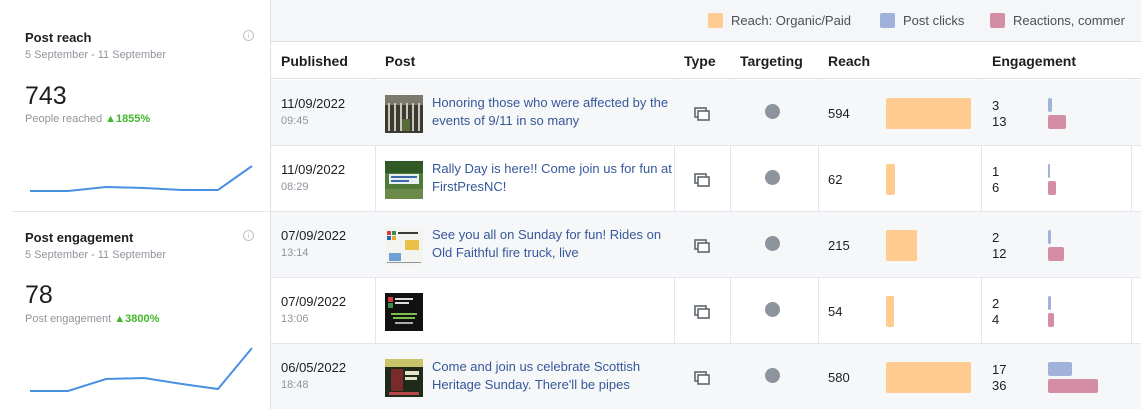 This screenshot has width=1141, height=409. What do you see at coordinates (999, 121) in the screenshot?
I see `reactions-value: 13` at bounding box center [999, 121].